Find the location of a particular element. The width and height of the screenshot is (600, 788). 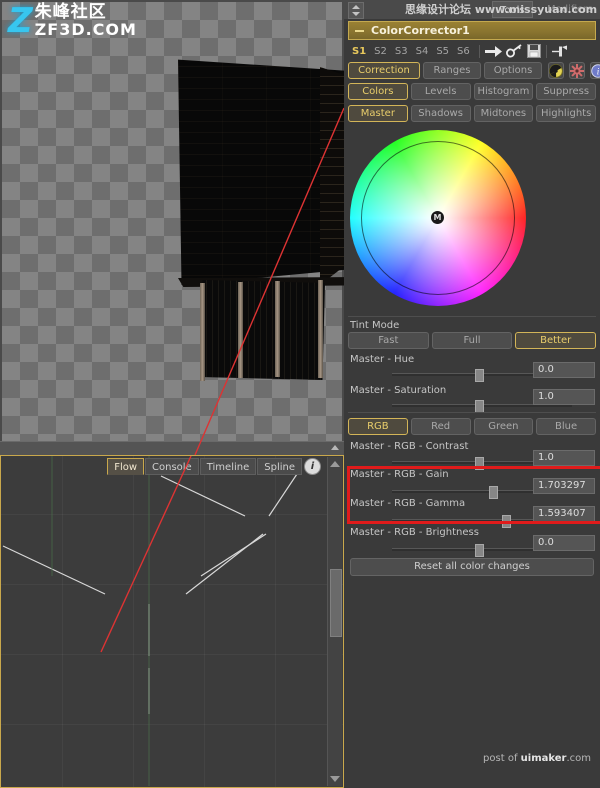

tab-master: Master is located at coordinates (378, 113).